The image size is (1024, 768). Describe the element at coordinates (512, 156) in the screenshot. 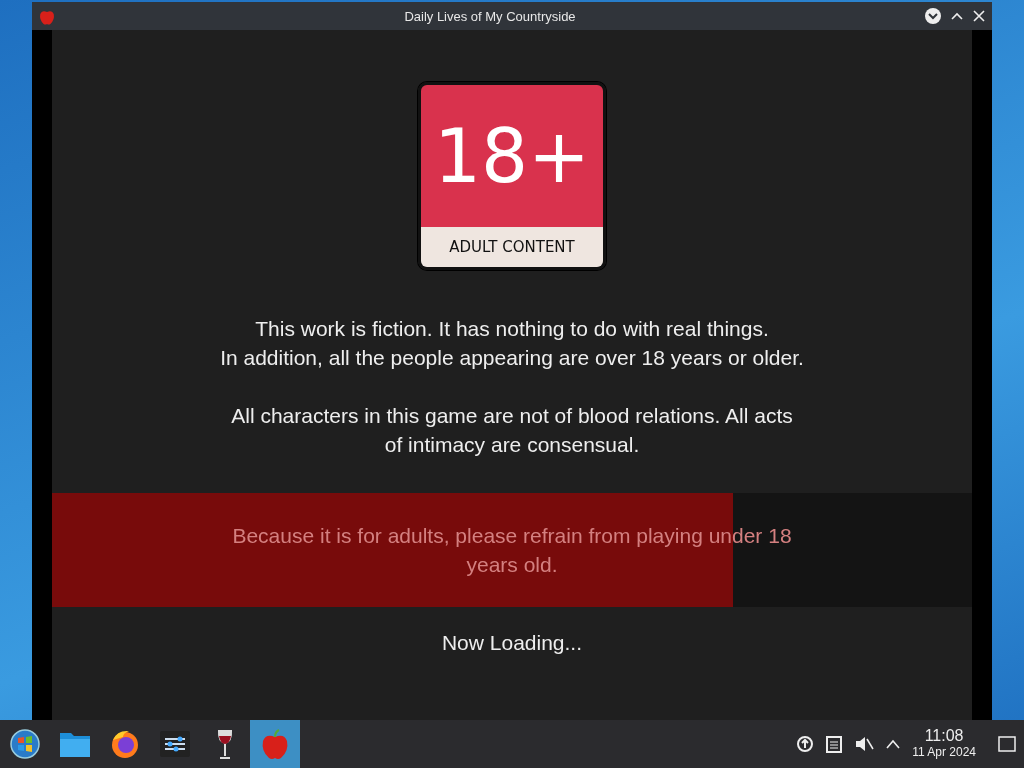

I see `age-rating: 18+` at that location.